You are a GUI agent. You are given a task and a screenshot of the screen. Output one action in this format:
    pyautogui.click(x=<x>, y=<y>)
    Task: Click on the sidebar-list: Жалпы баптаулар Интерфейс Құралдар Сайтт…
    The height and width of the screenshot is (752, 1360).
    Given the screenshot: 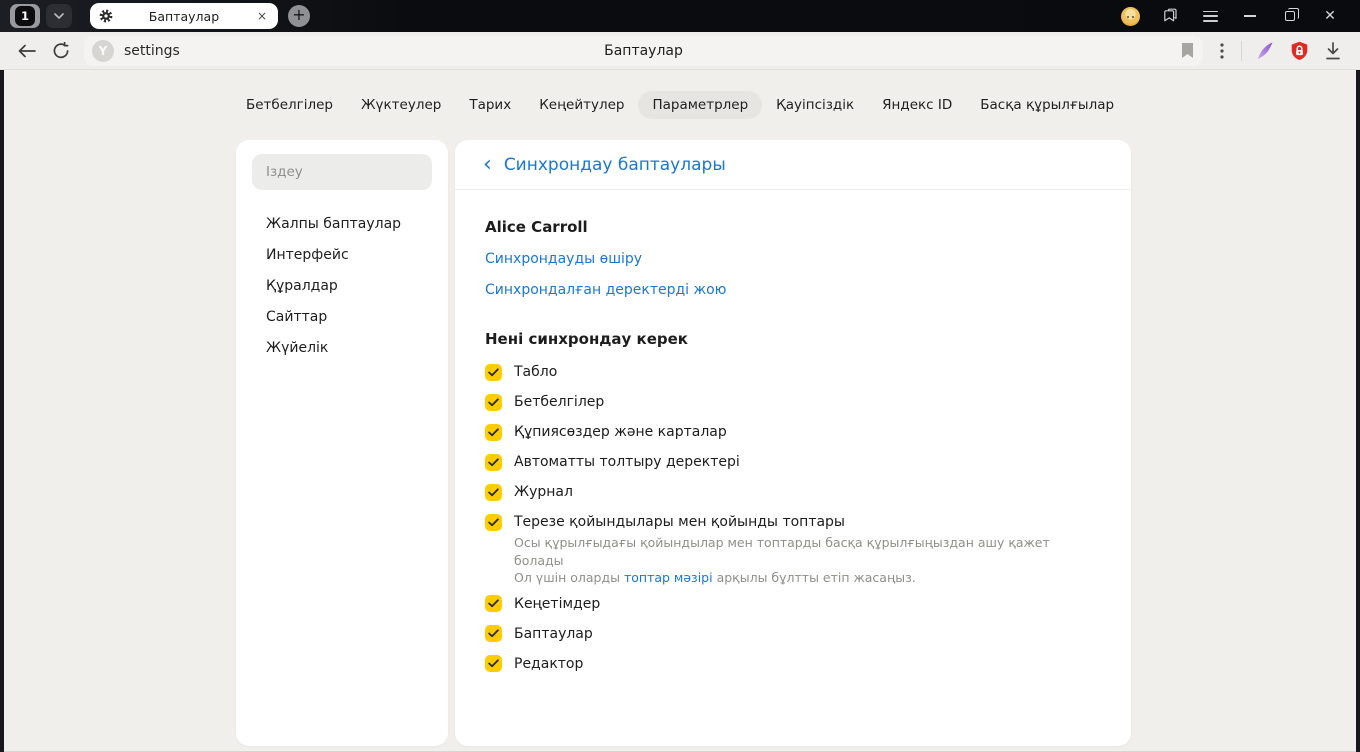 What is the action you would take?
    pyautogui.click(x=342, y=286)
    